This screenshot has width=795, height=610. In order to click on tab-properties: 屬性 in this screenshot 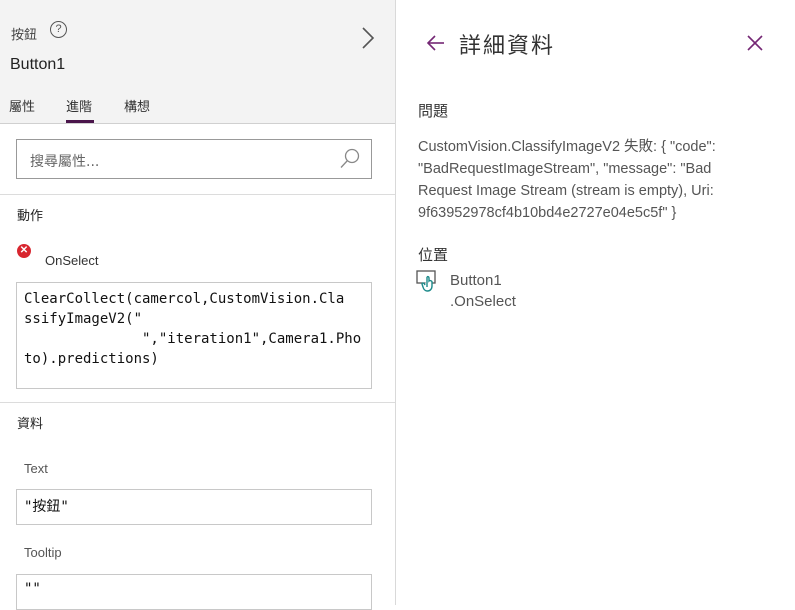, I will do `click(22, 105)`.